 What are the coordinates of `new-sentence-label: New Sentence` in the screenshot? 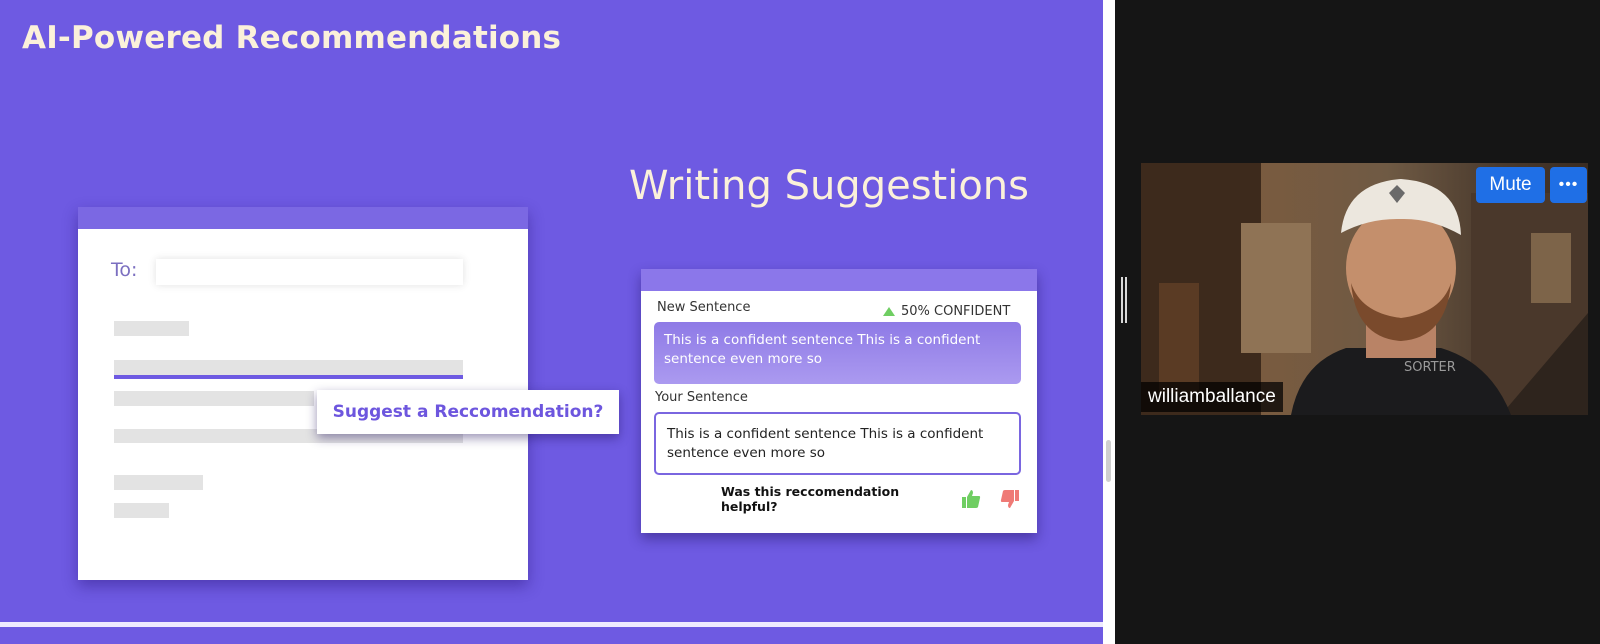 It's located at (704, 307).